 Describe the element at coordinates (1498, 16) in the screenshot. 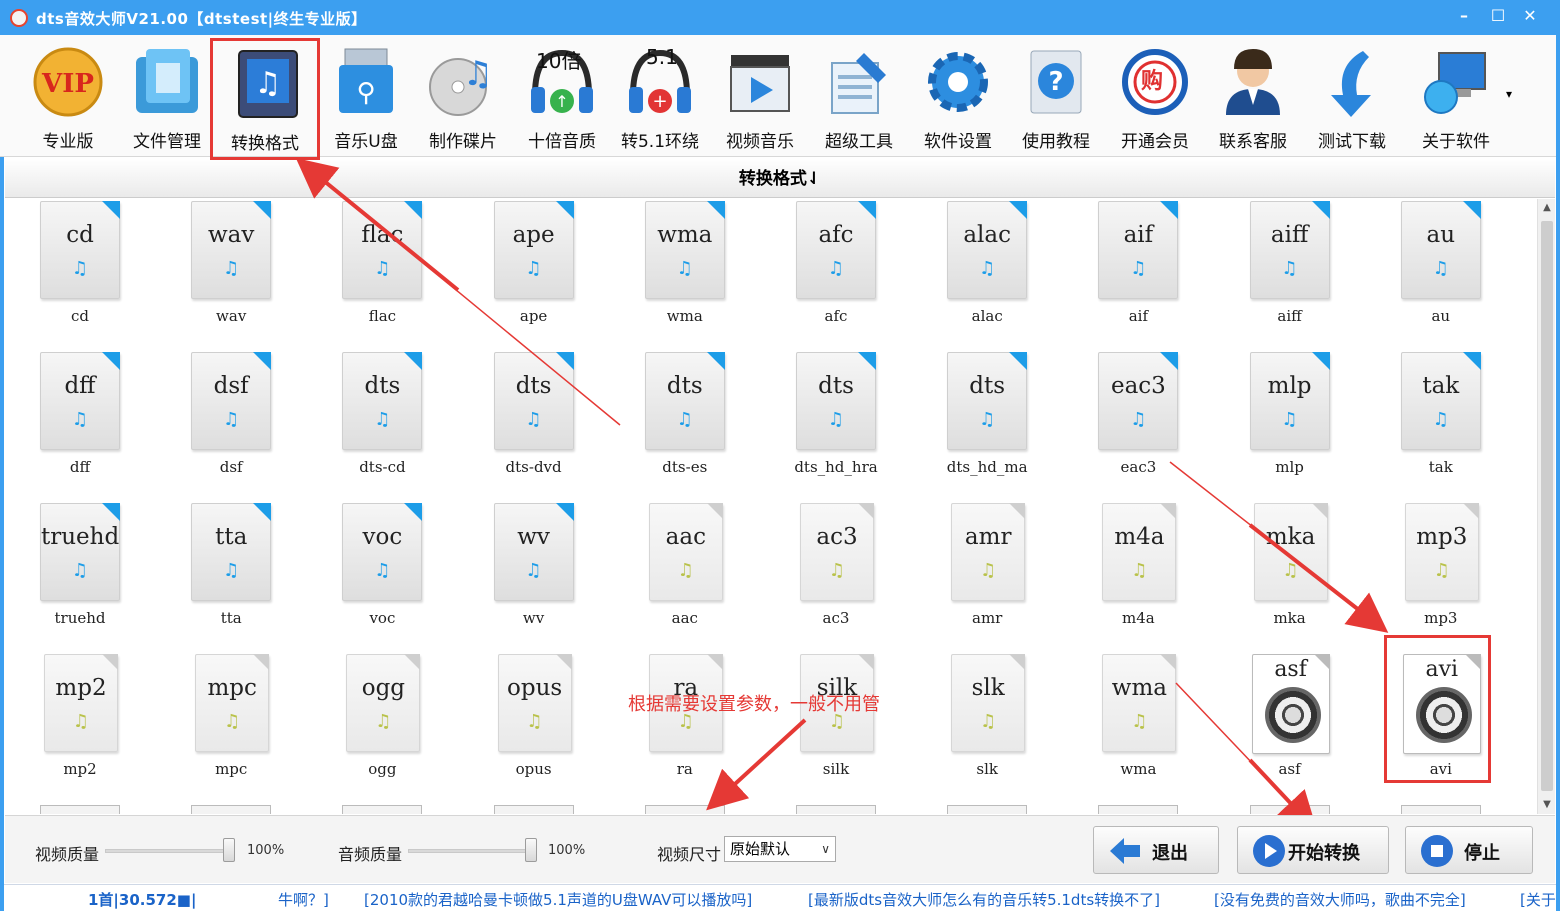

I see `maximize-button: ☐` at that location.